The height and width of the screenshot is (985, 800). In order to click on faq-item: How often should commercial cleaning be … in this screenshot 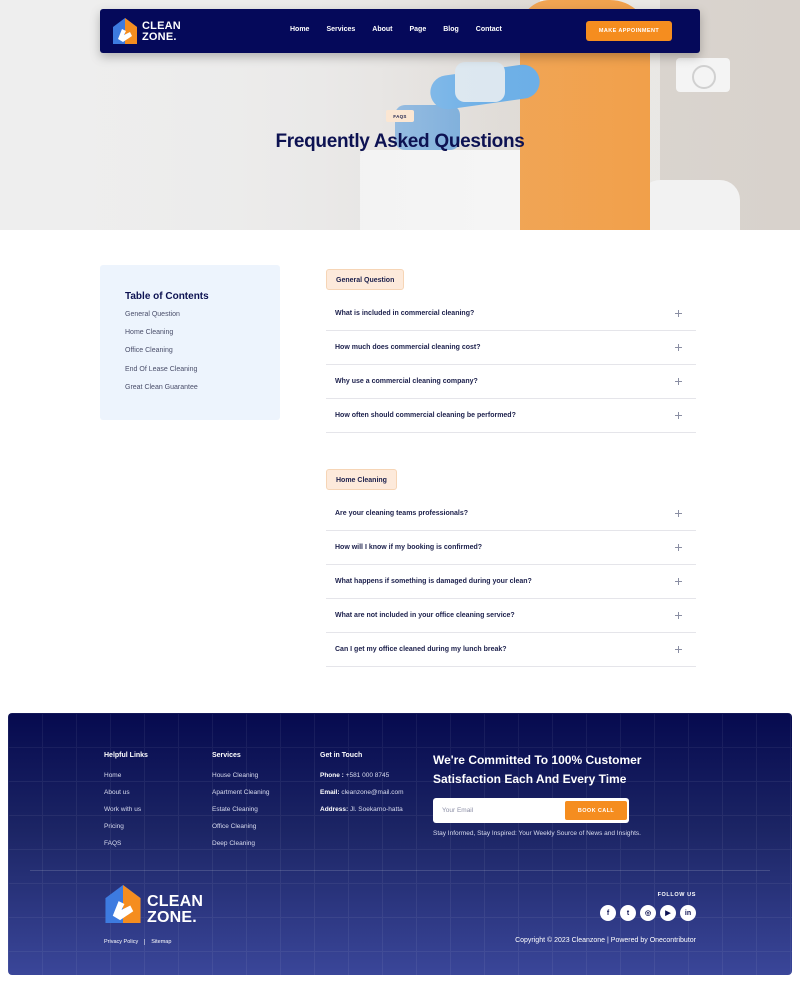, I will do `click(511, 416)`.